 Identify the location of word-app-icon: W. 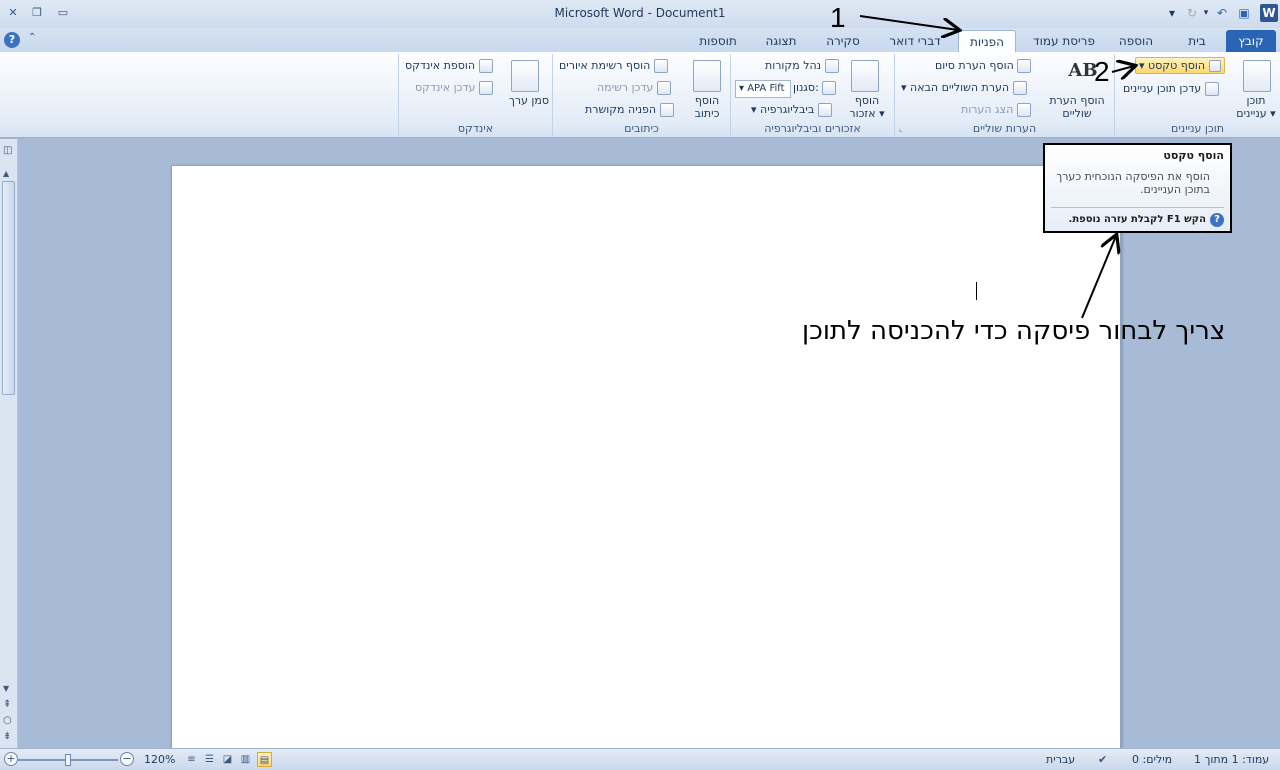
(1269, 13).